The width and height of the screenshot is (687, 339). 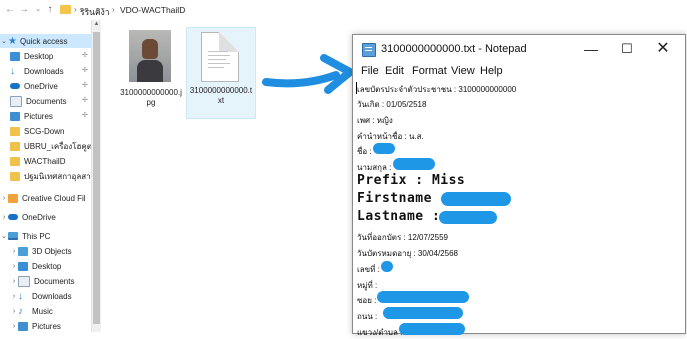 I want to click on close-button: ✕, so click(x=663, y=49).